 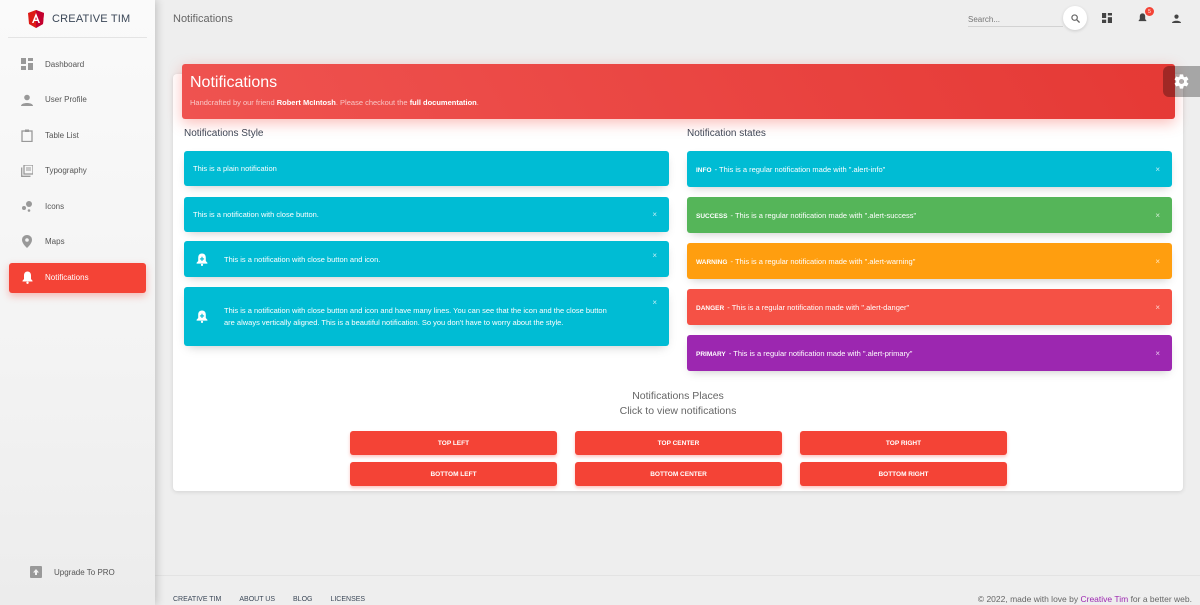 What do you see at coordinates (27, 171) in the screenshot?
I see `library-books-icon` at bounding box center [27, 171].